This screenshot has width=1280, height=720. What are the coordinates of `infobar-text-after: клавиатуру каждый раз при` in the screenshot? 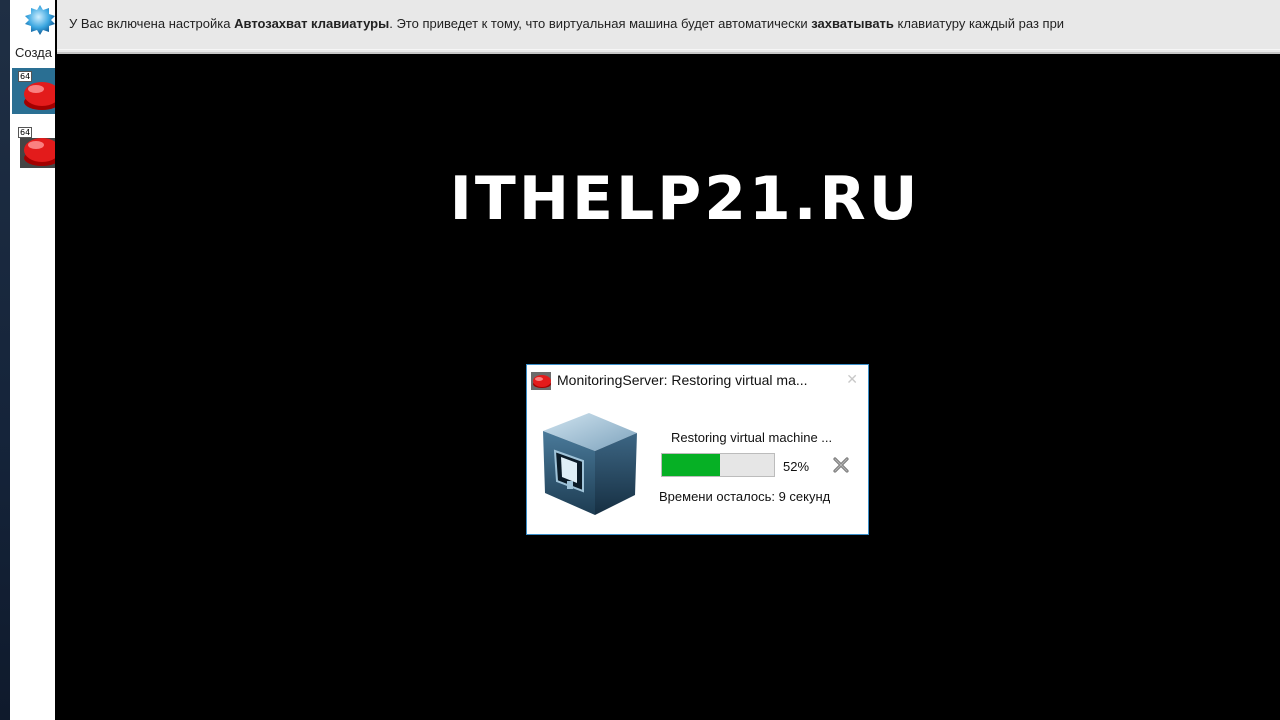 It's located at (979, 23).